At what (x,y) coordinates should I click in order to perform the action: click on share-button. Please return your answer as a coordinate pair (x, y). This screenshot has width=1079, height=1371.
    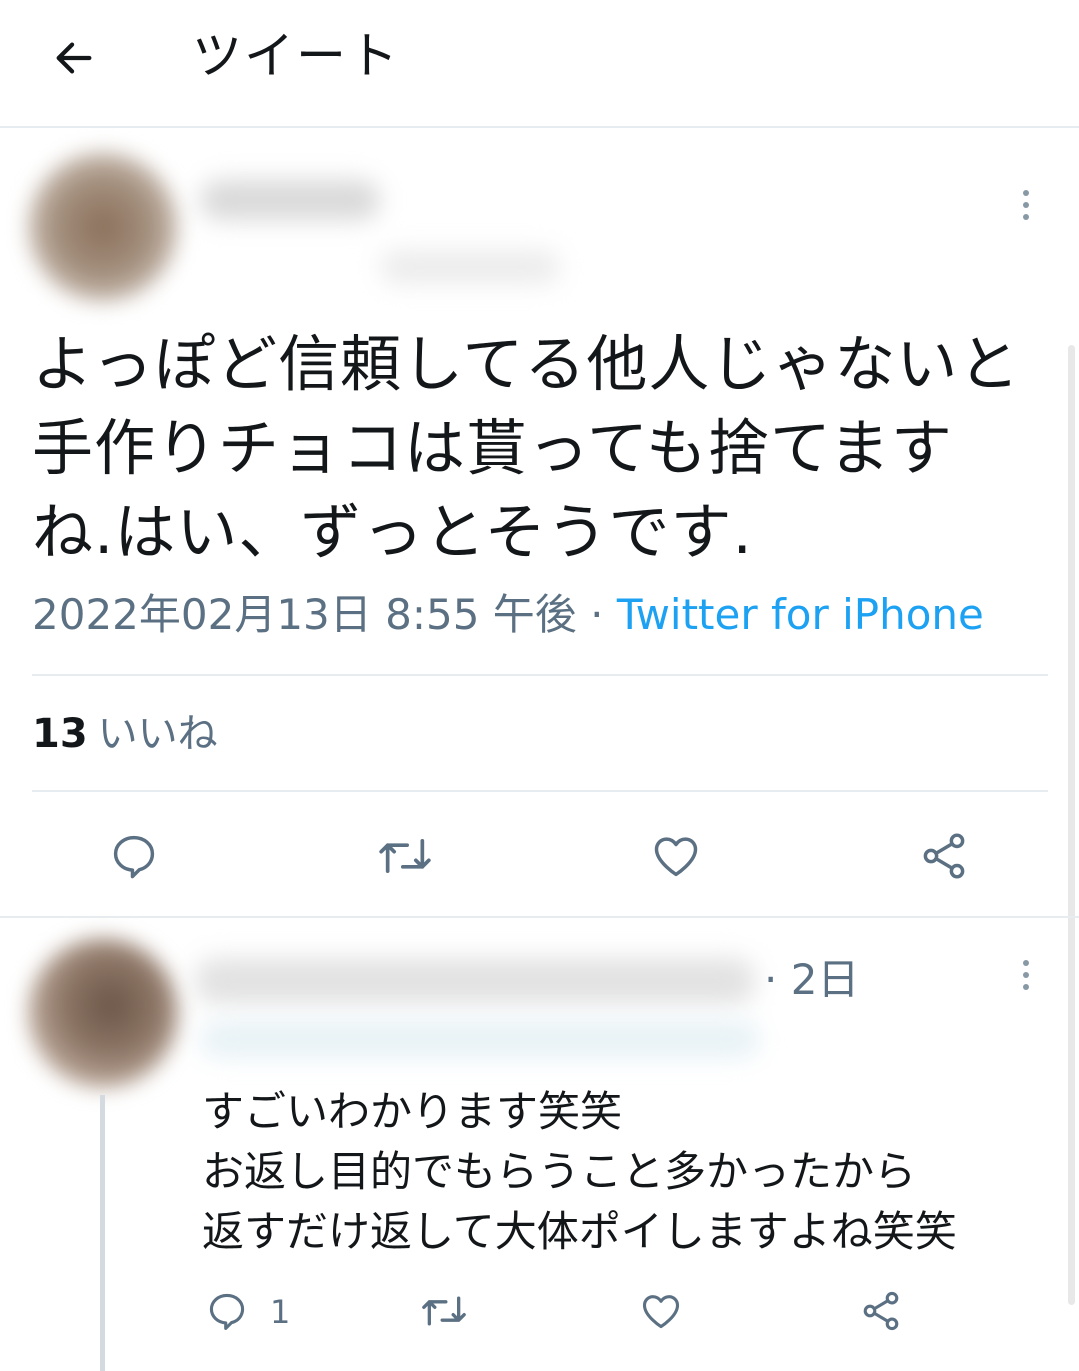
    Looking at the image, I should click on (944, 856).